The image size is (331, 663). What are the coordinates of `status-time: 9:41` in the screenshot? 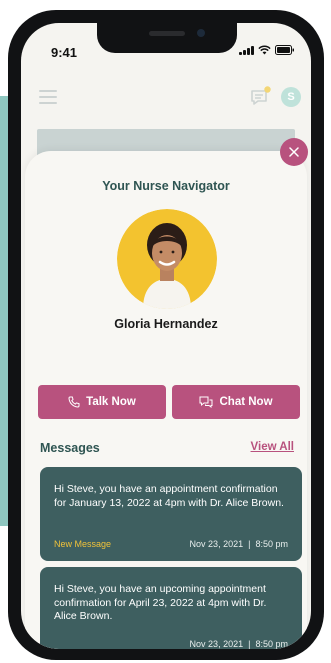 It's located at (64, 52).